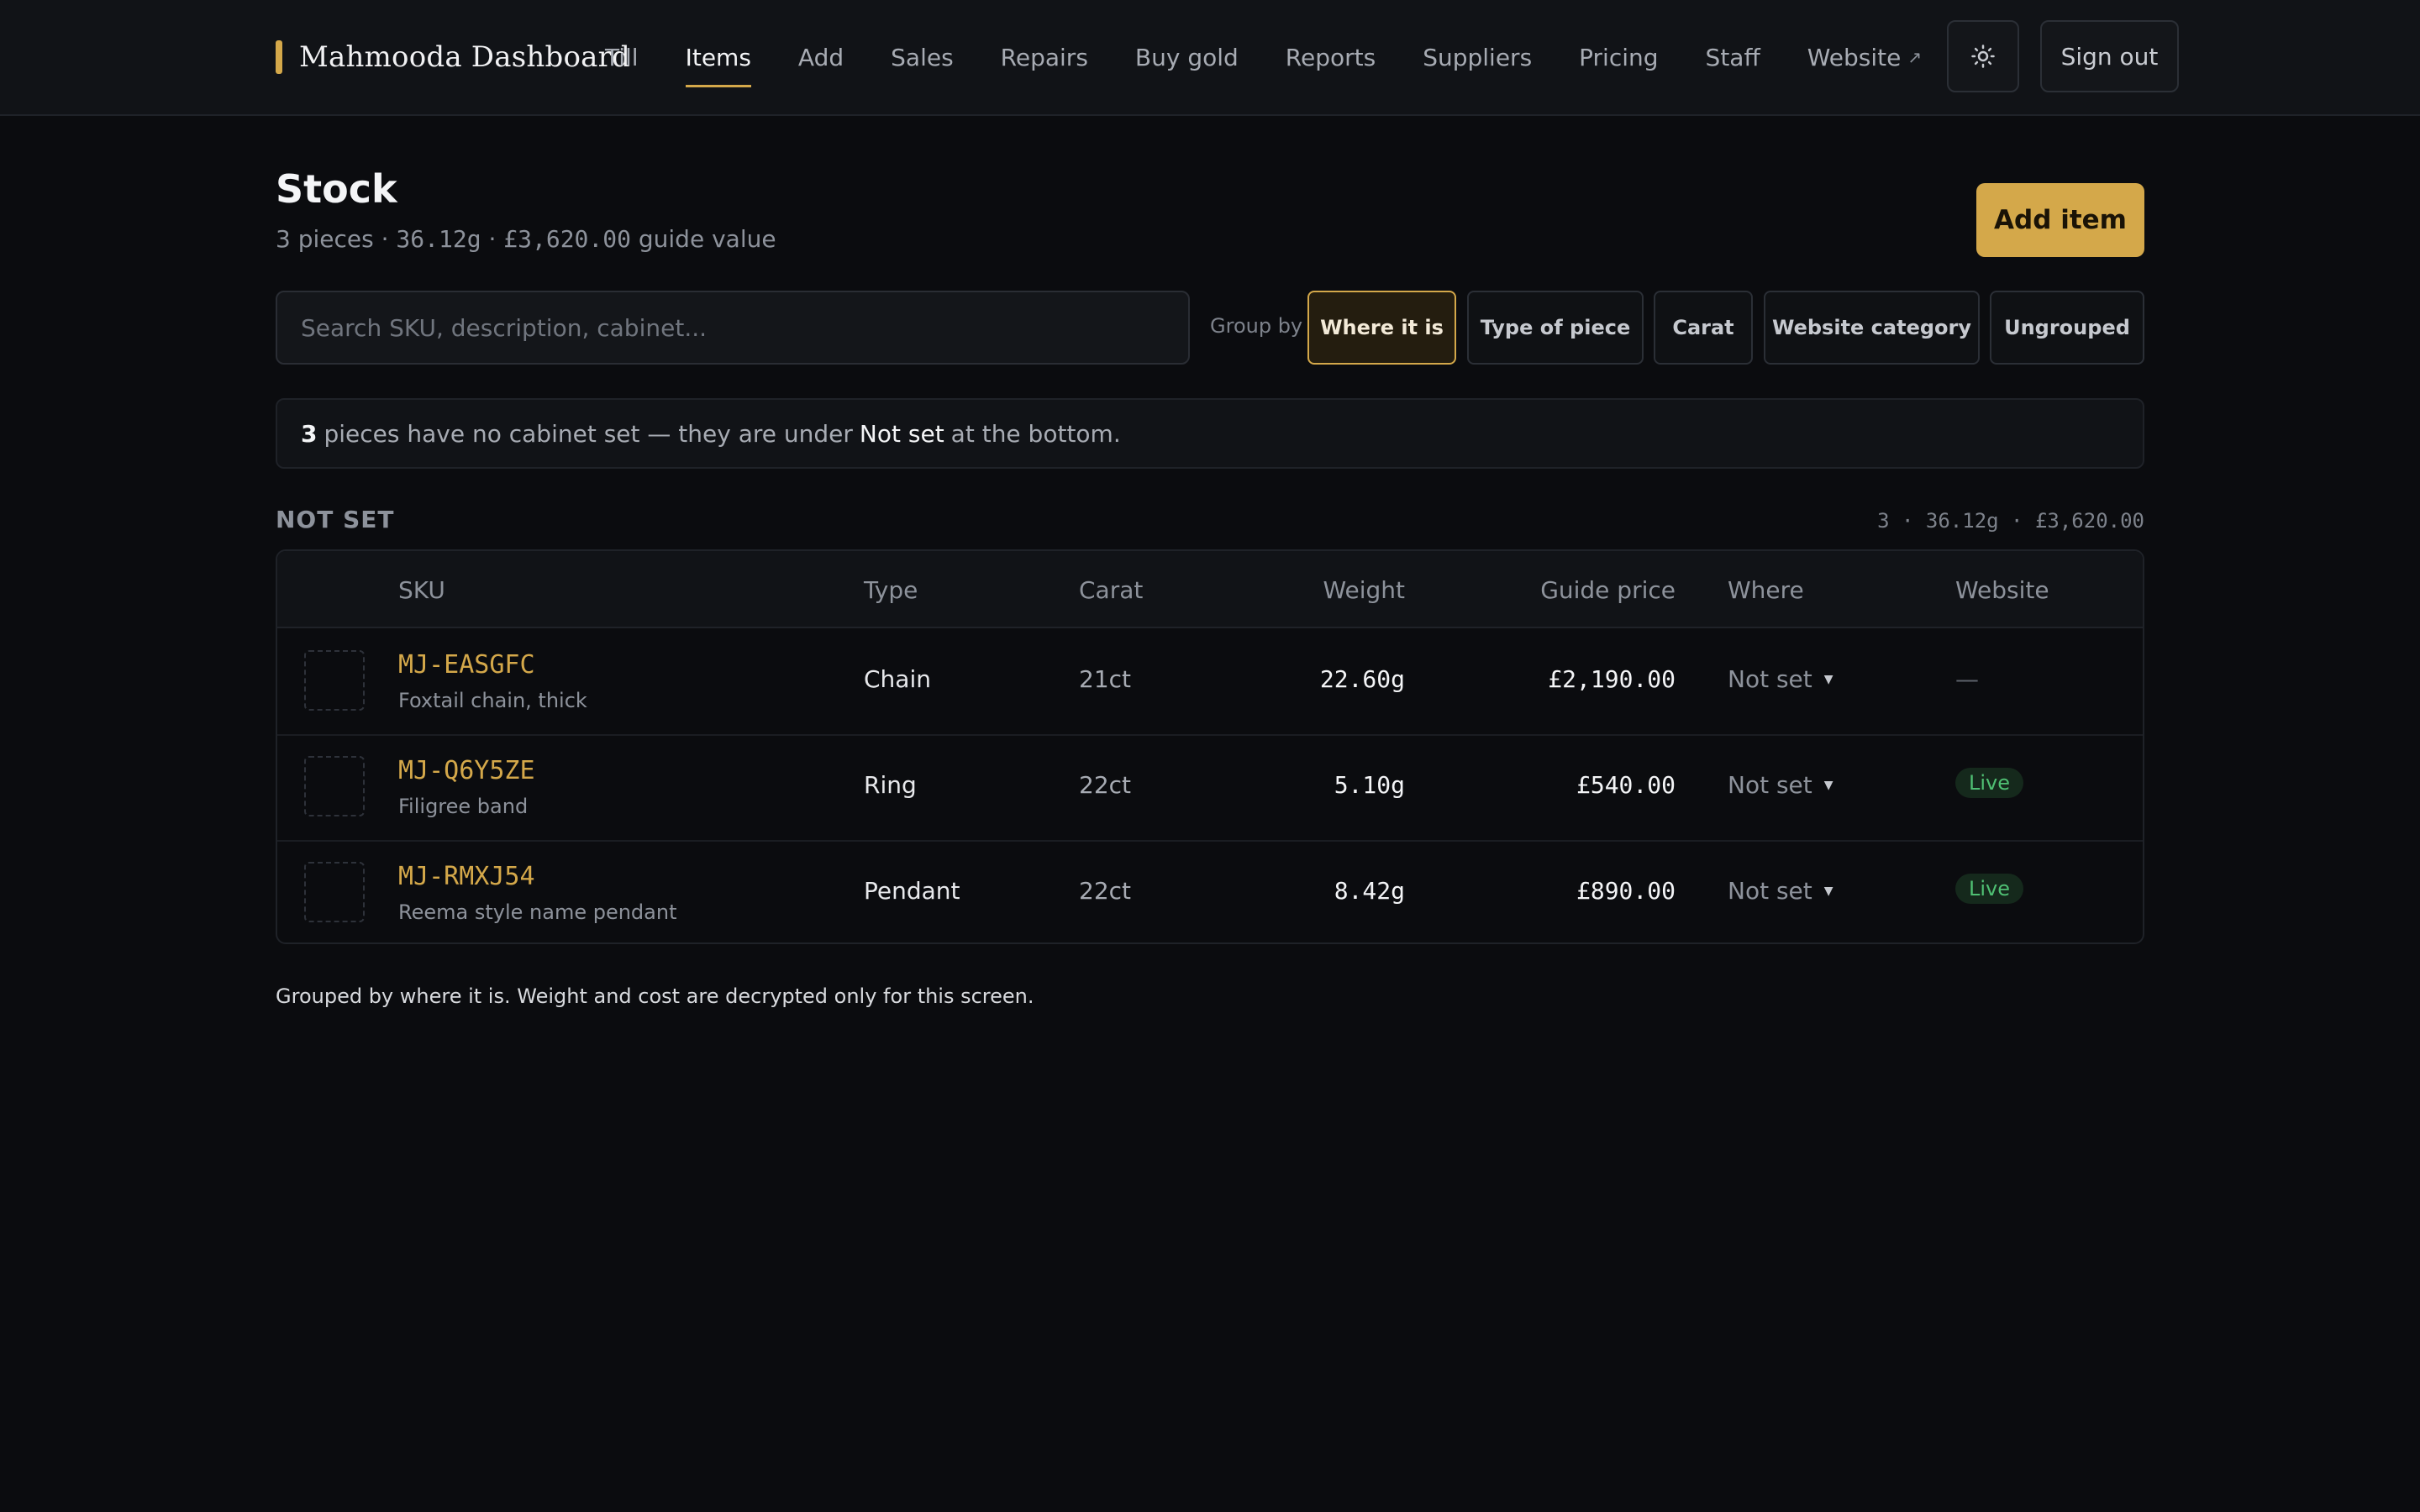 This screenshot has height=1512, width=2420. Describe the element at coordinates (2002, 590) in the screenshot. I see `col-website: Website` at that location.